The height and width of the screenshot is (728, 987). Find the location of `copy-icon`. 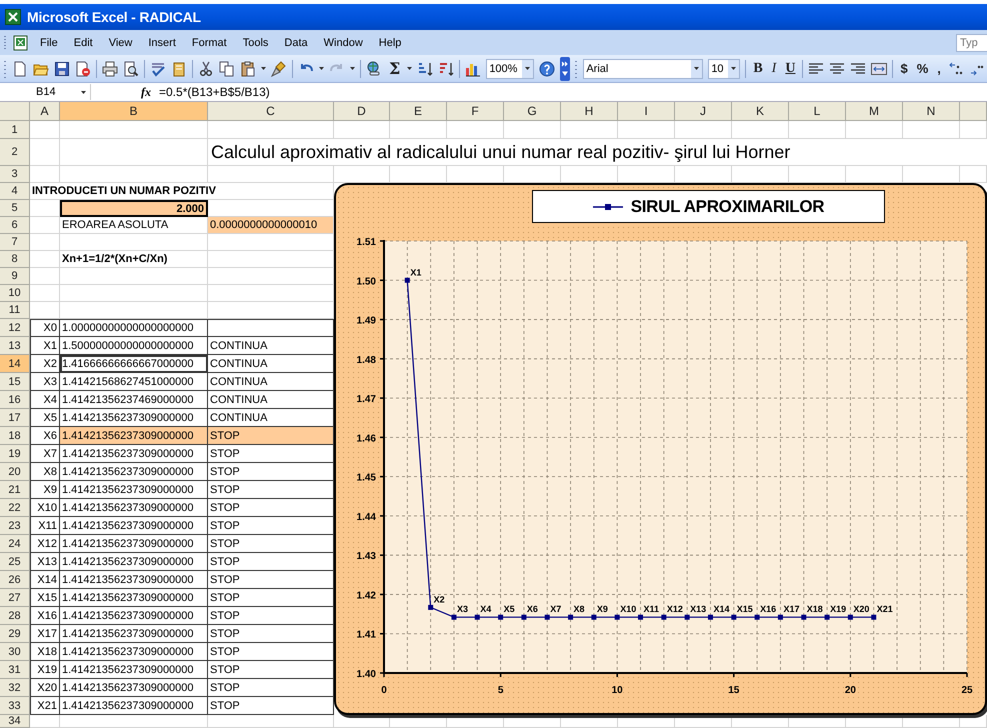

copy-icon is located at coordinates (227, 68).